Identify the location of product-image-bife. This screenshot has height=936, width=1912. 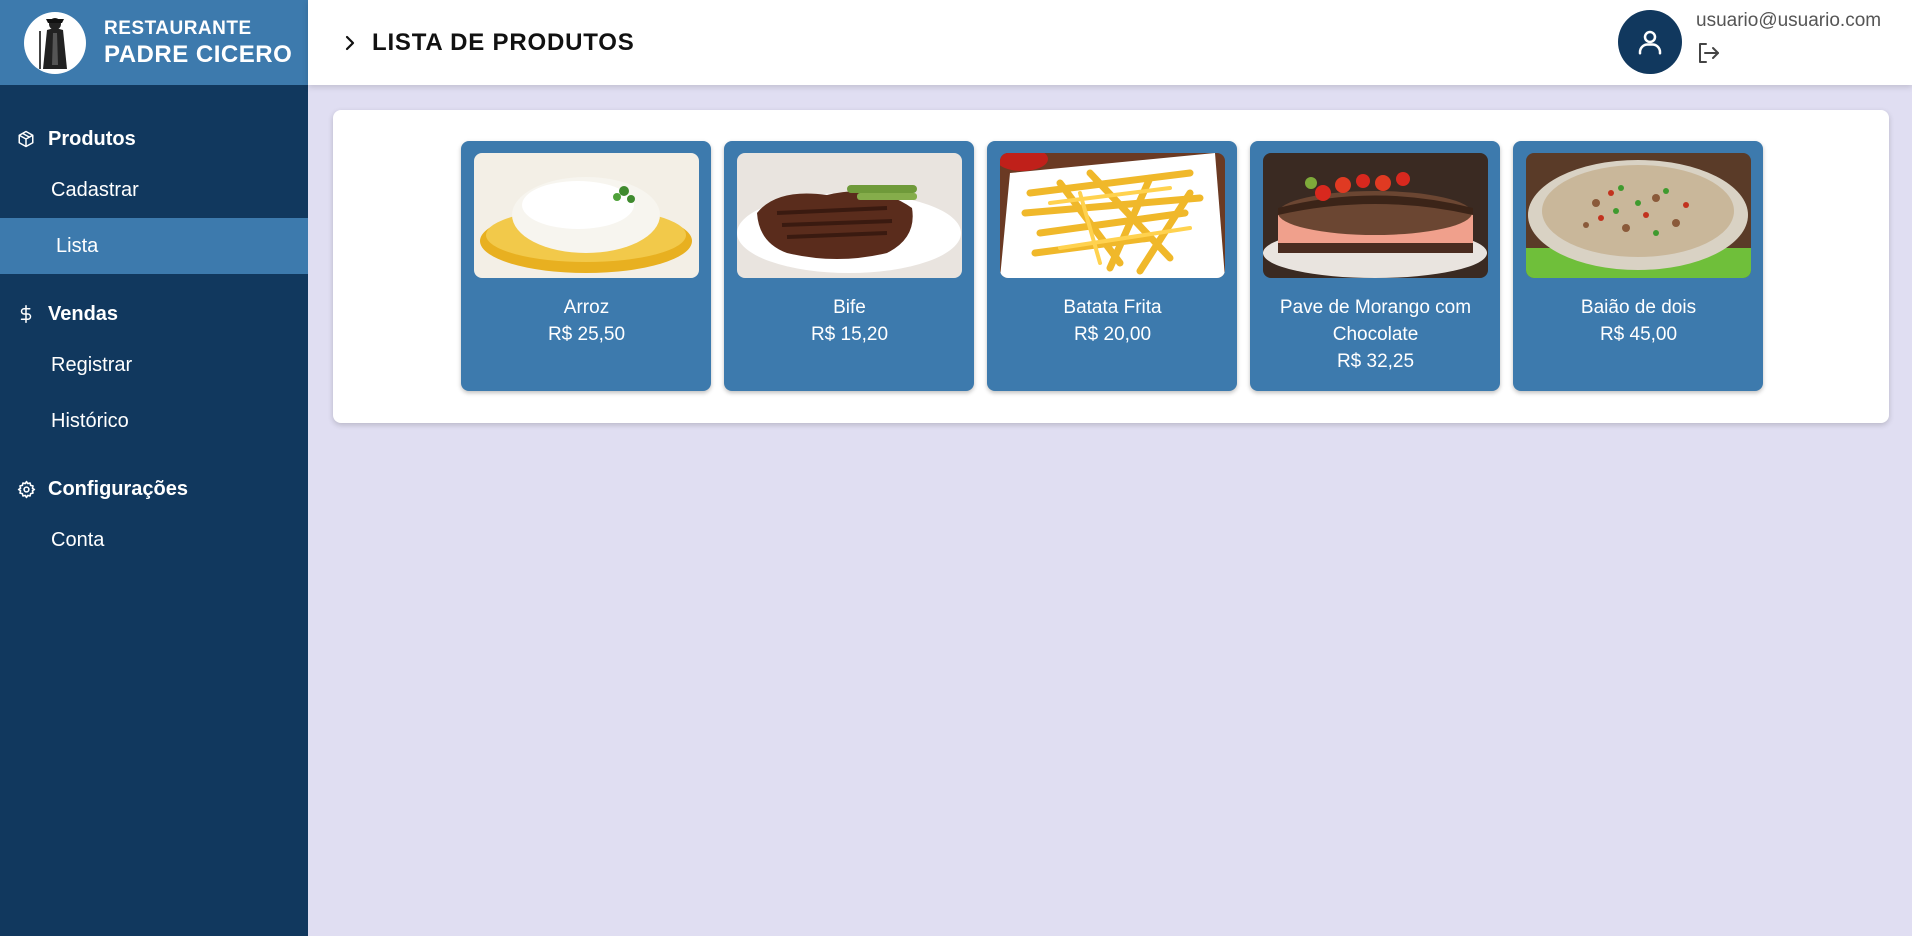
(849, 215).